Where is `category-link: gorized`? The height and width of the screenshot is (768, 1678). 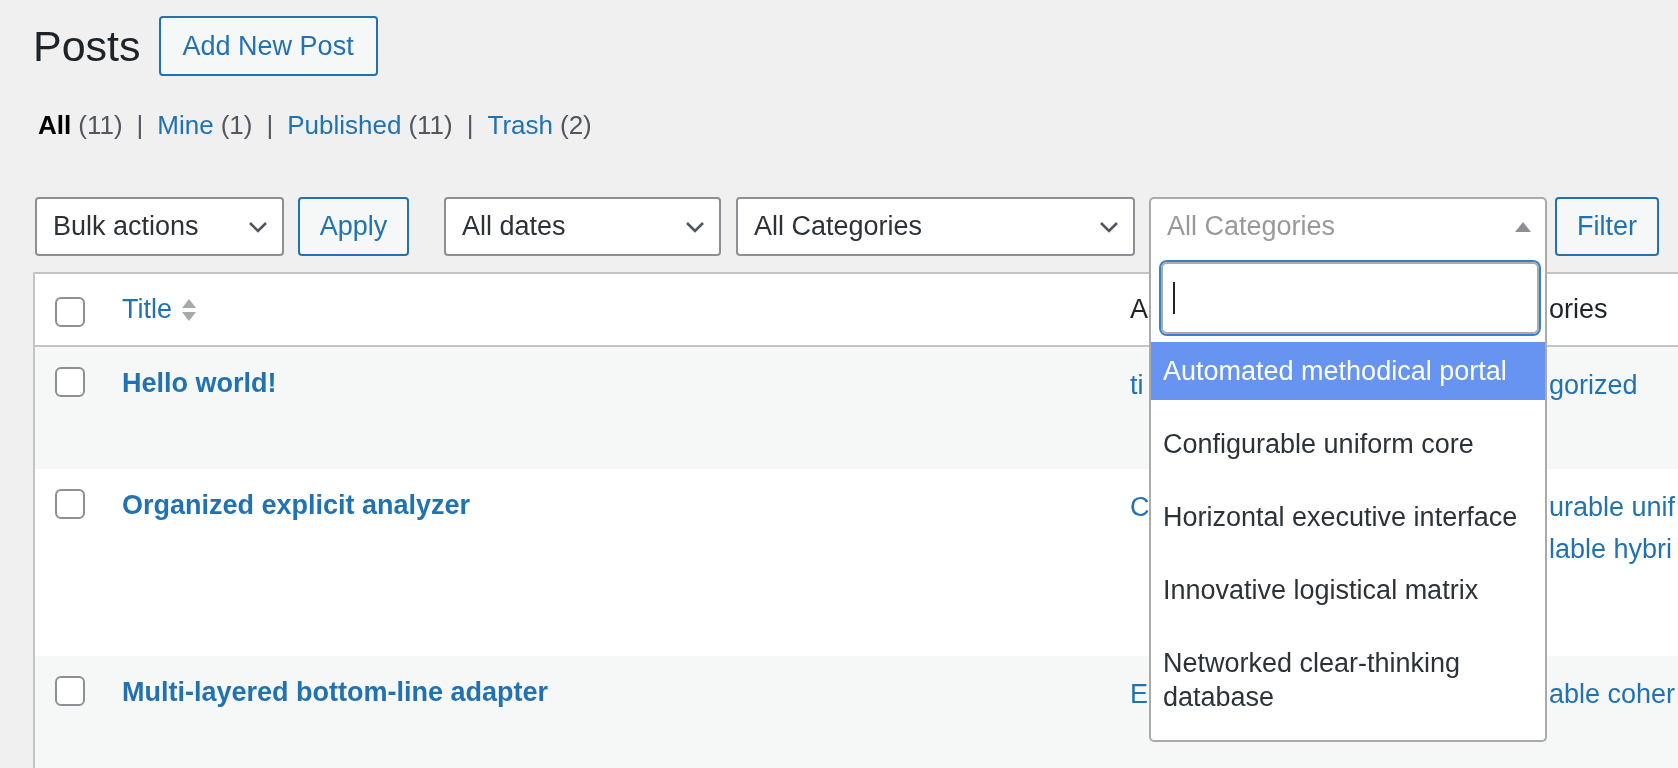
category-link: gorized is located at coordinates (1613, 385).